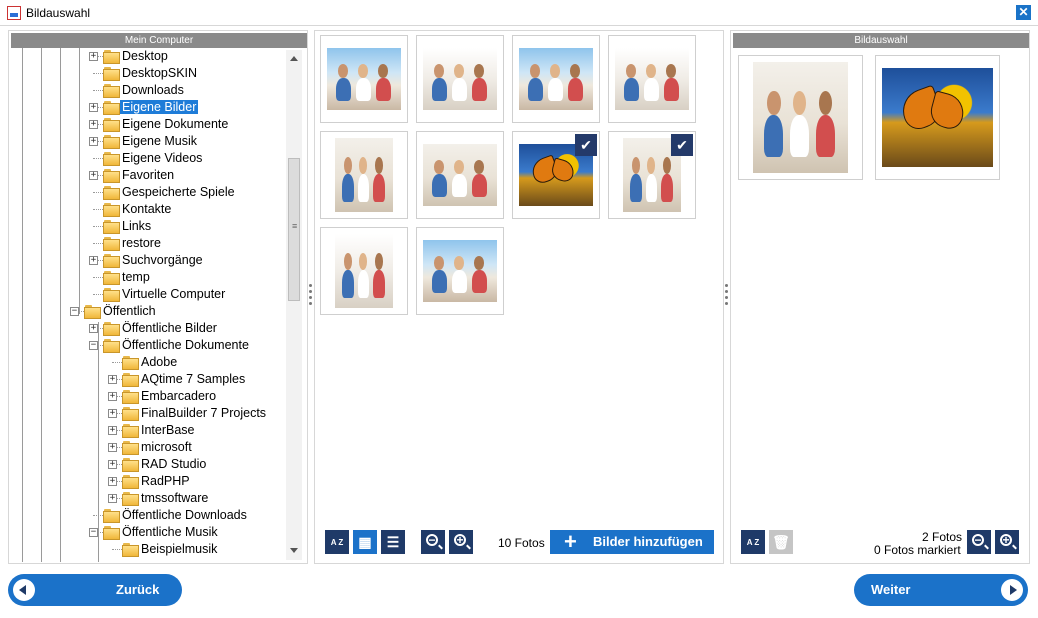  I want to click on tree-item: Virtuelle Computer, so click(149, 294).